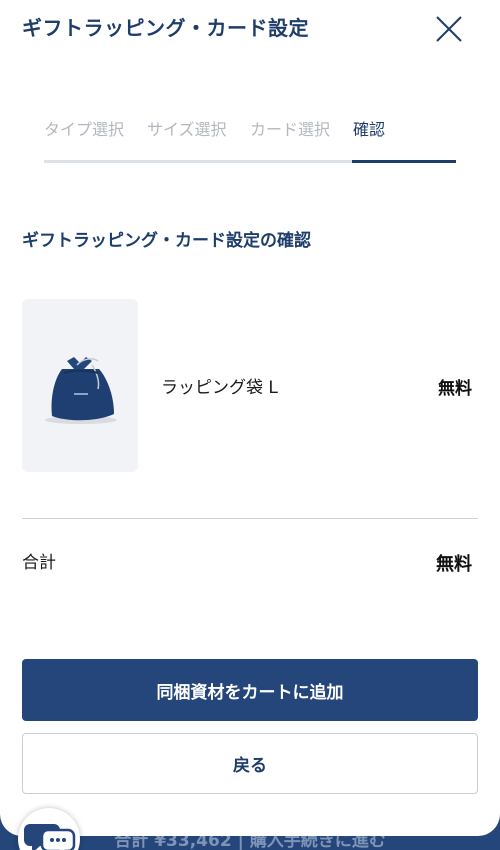  I want to click on tab-size-select: サイズ選択, so click(187, 128).